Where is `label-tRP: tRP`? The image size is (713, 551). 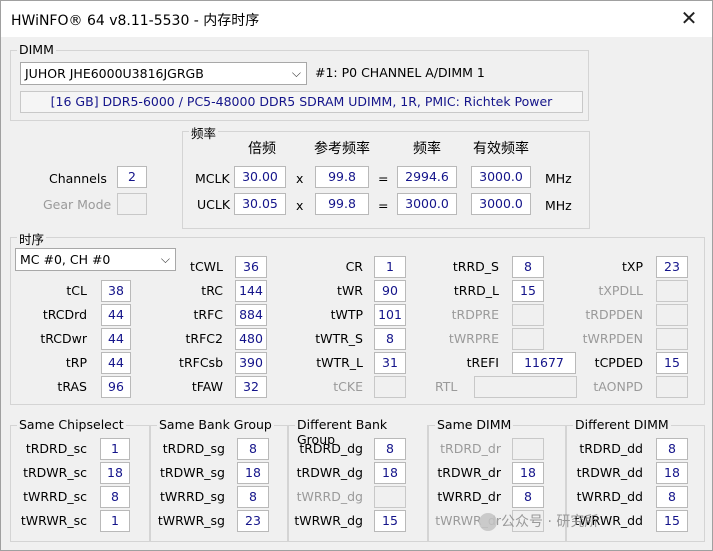
label-tRP: tRP is located at coordinates (76, 362).